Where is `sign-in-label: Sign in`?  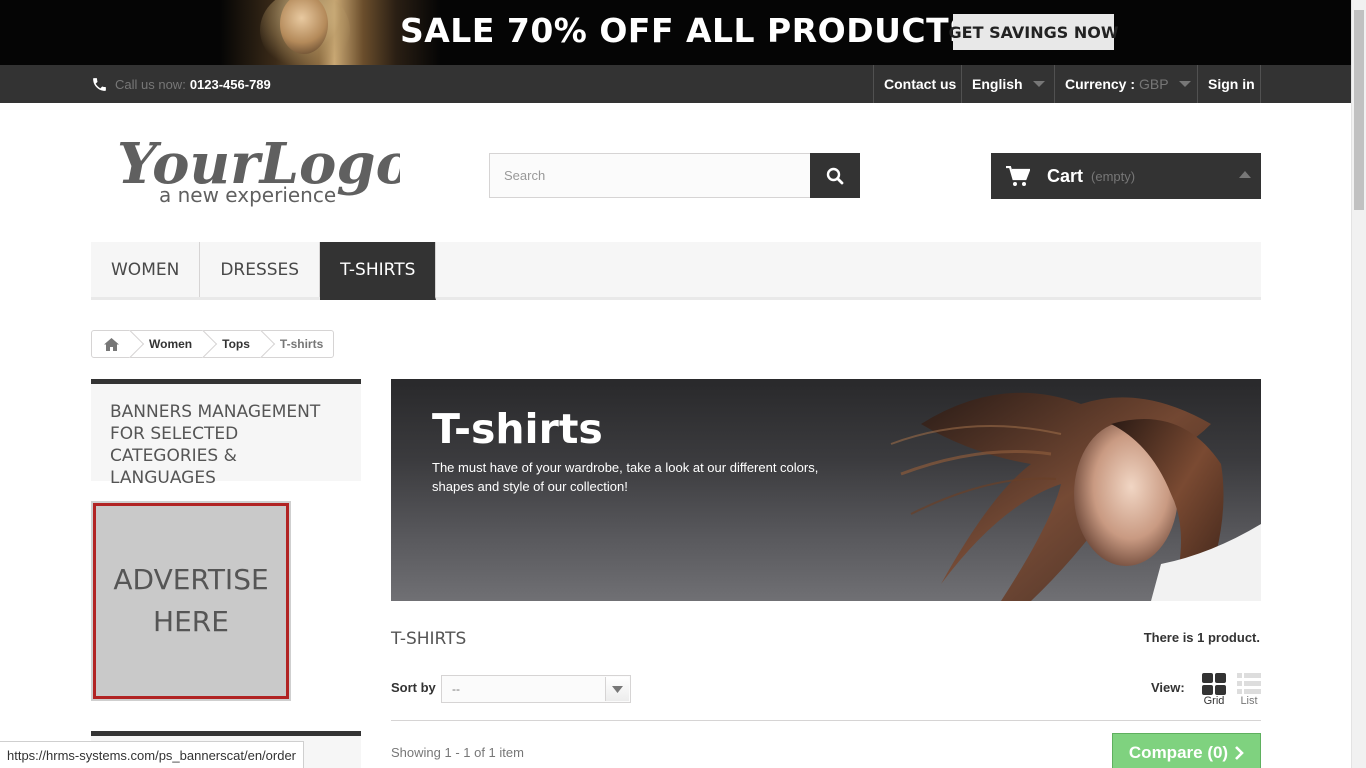 sign-in-label: Sign in is located at coordinates (1231, 84).